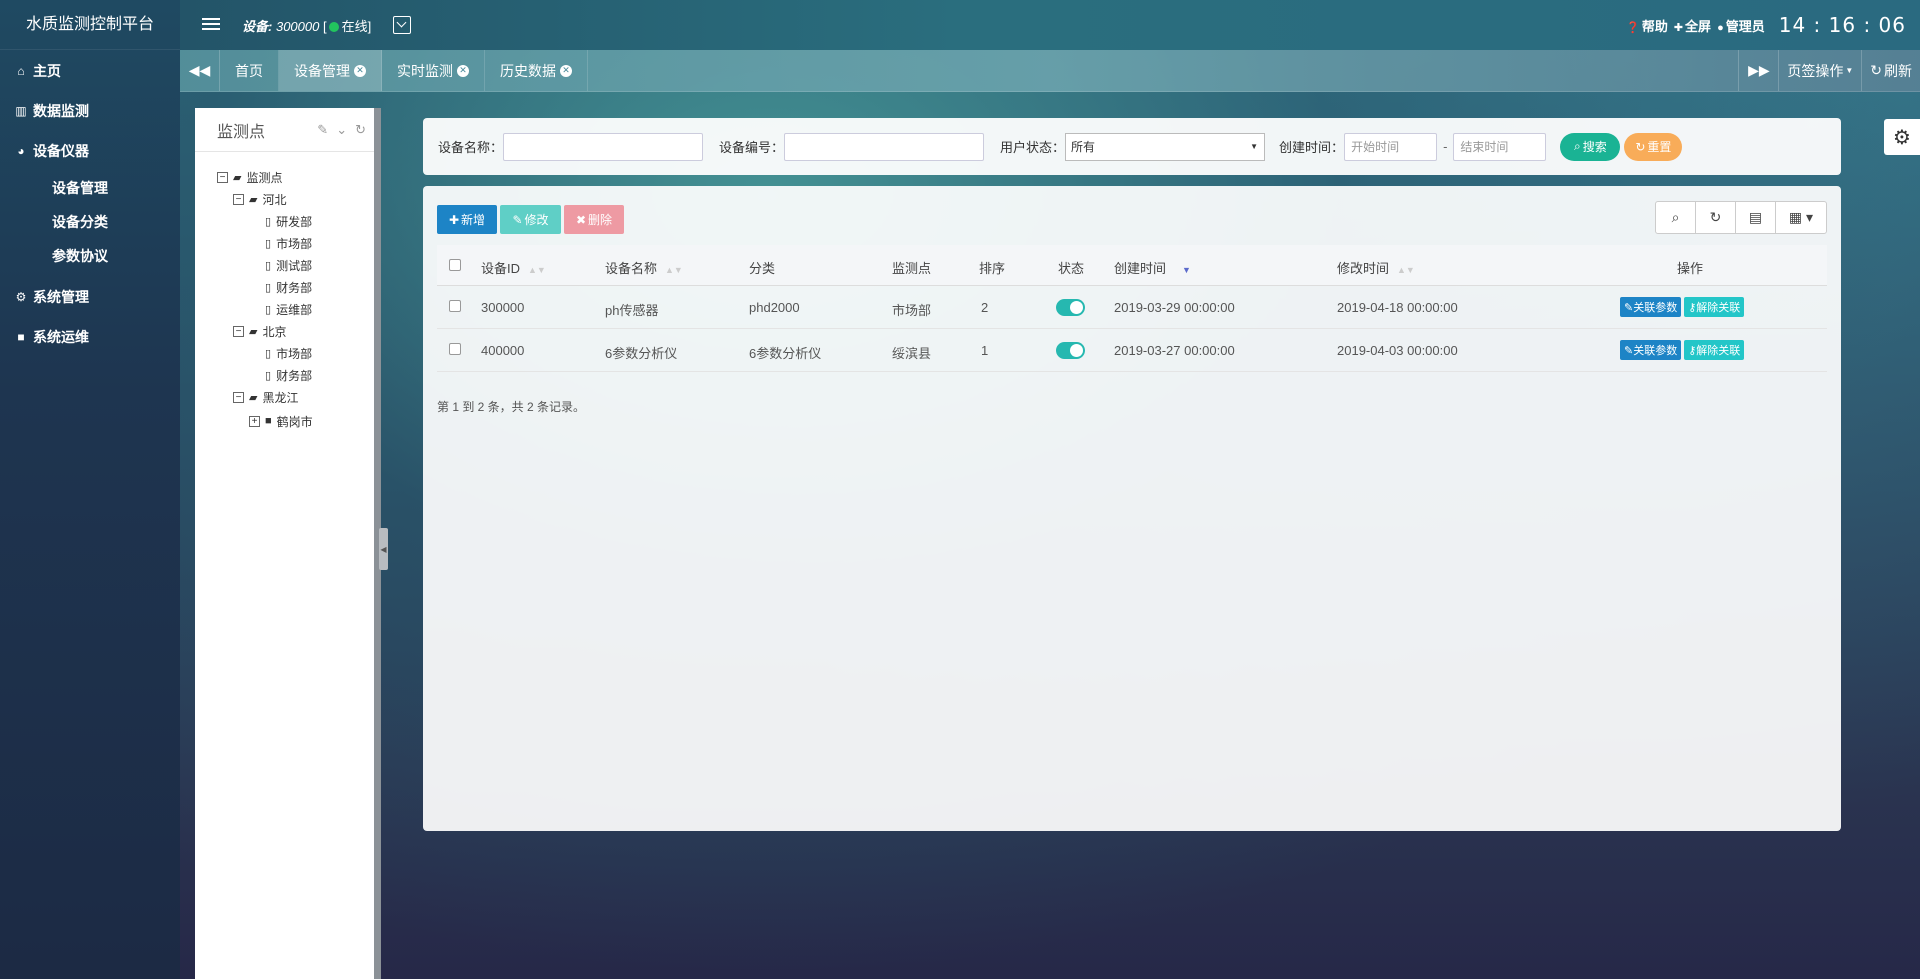 The image size is (1920, 979). What do you see at coordinates (61, 337) in the screenshot?
I see `sidebar-item-label: 系统运维` at bounding box center [61, 337].